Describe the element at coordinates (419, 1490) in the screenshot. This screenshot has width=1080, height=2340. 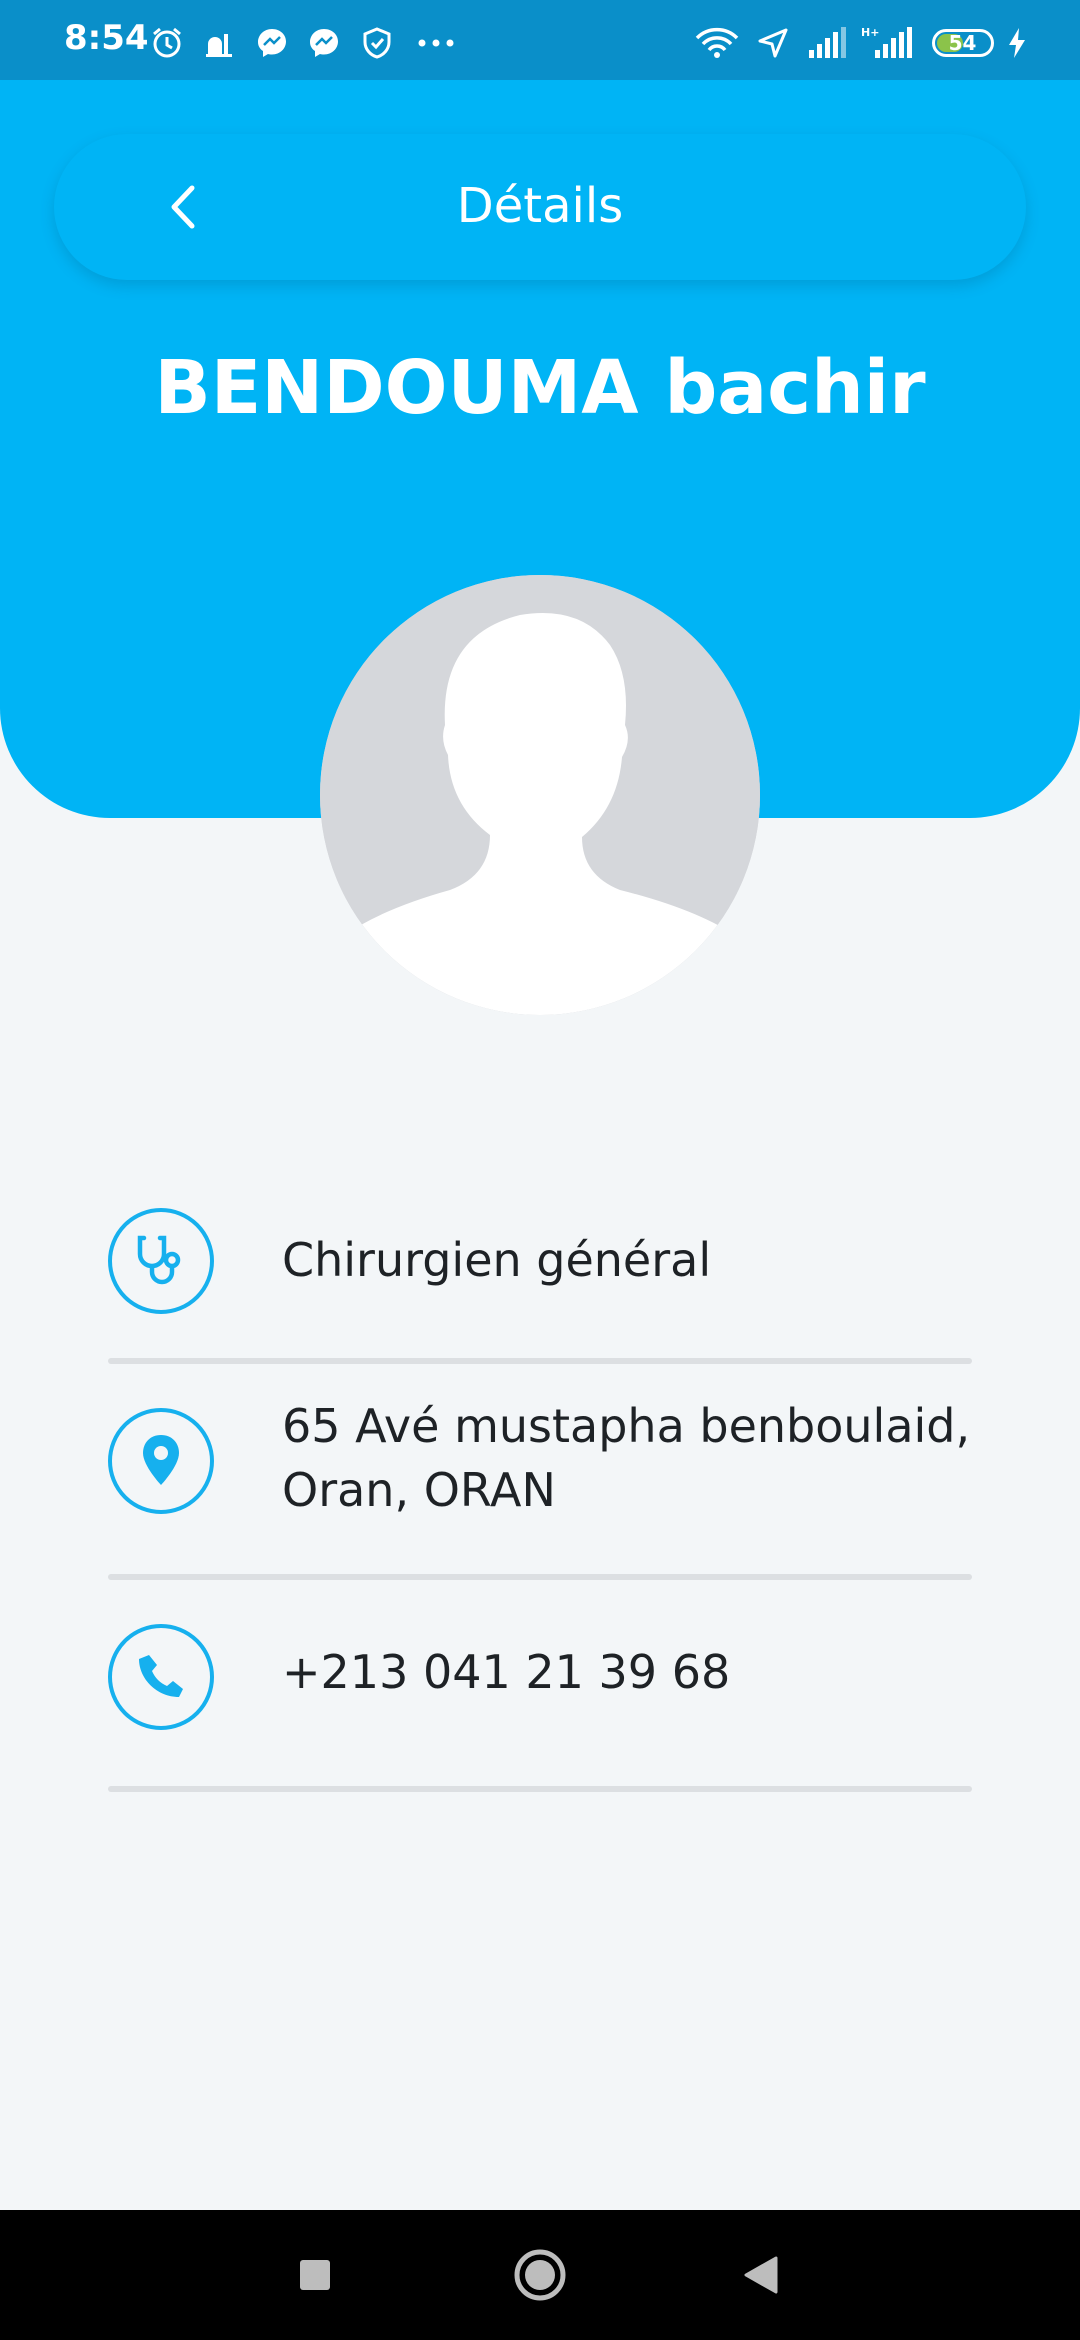
I see `address-line-2: Oran, ORAN` at that location.